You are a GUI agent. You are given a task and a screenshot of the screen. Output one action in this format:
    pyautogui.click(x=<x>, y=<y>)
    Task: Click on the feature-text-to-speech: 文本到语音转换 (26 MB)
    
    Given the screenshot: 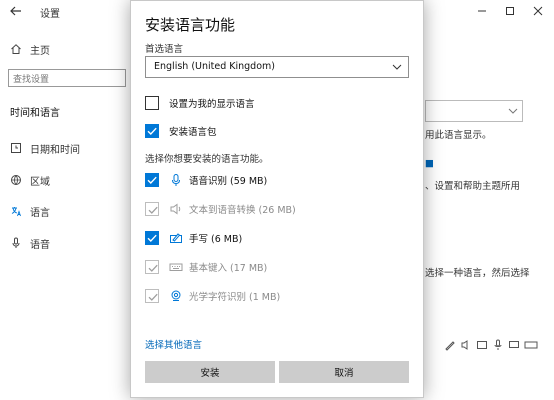 What is the action you would take?
    pyautogui.click(x=220, y=209)
    